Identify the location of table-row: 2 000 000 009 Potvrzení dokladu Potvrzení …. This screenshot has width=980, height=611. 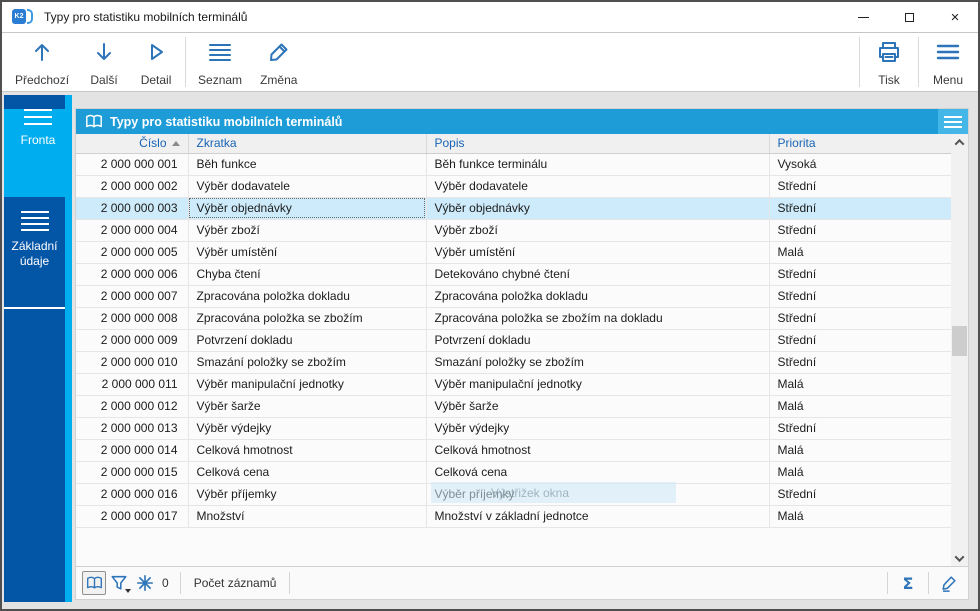
(514, 340).